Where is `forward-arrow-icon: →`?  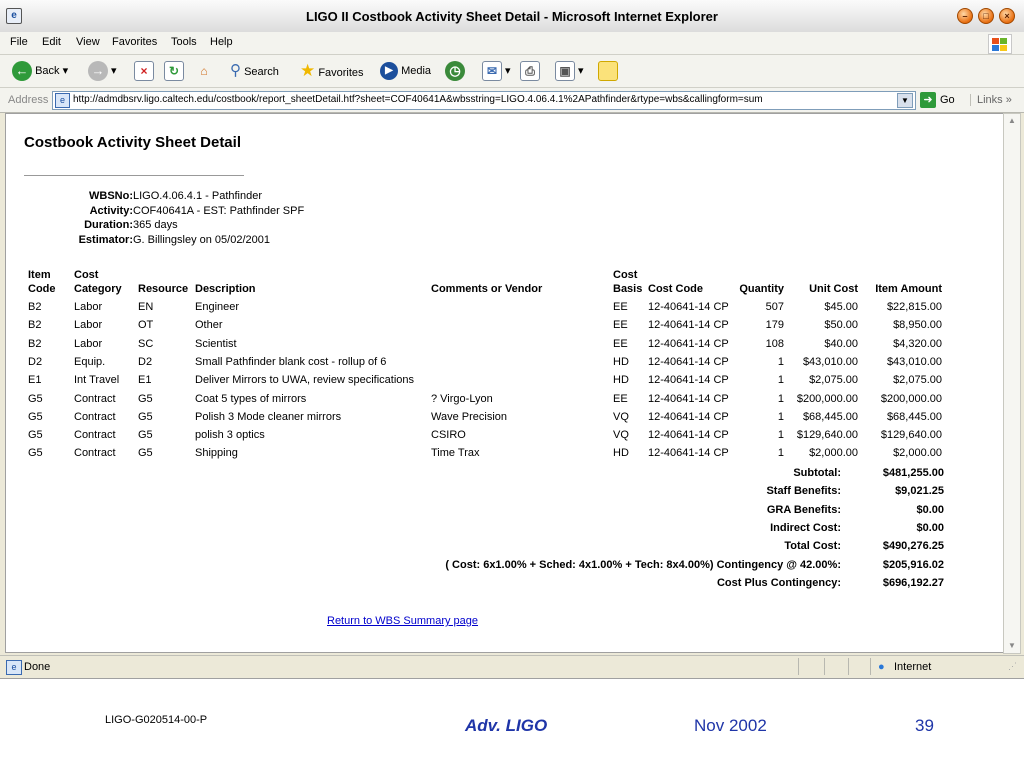
forward-arrow-icon: → is located at coordinates (98, 71).